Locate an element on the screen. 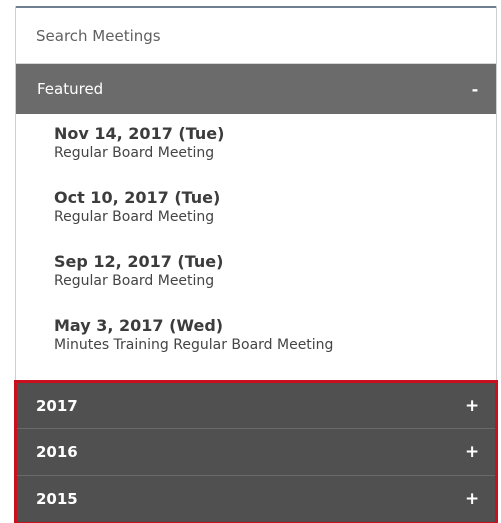 The width and height of the screenshot is (501, 523). search-box is located at coordinates (256, 35).